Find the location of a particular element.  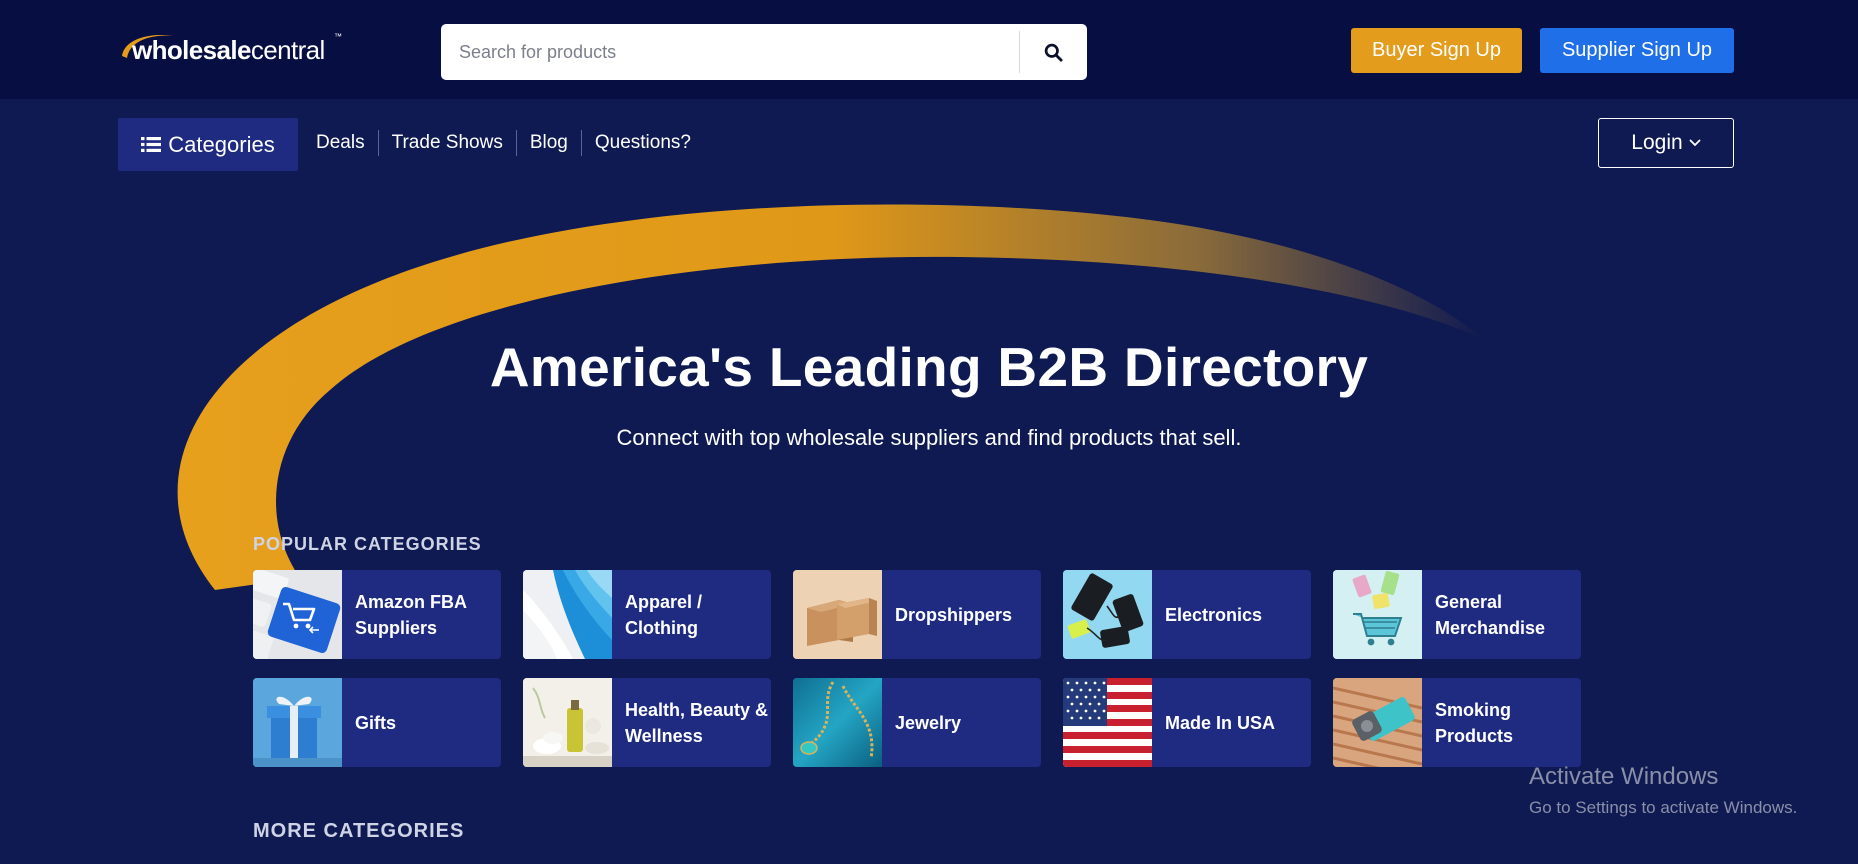

category-label: Dropshippers is located at coordinates (954, 614).